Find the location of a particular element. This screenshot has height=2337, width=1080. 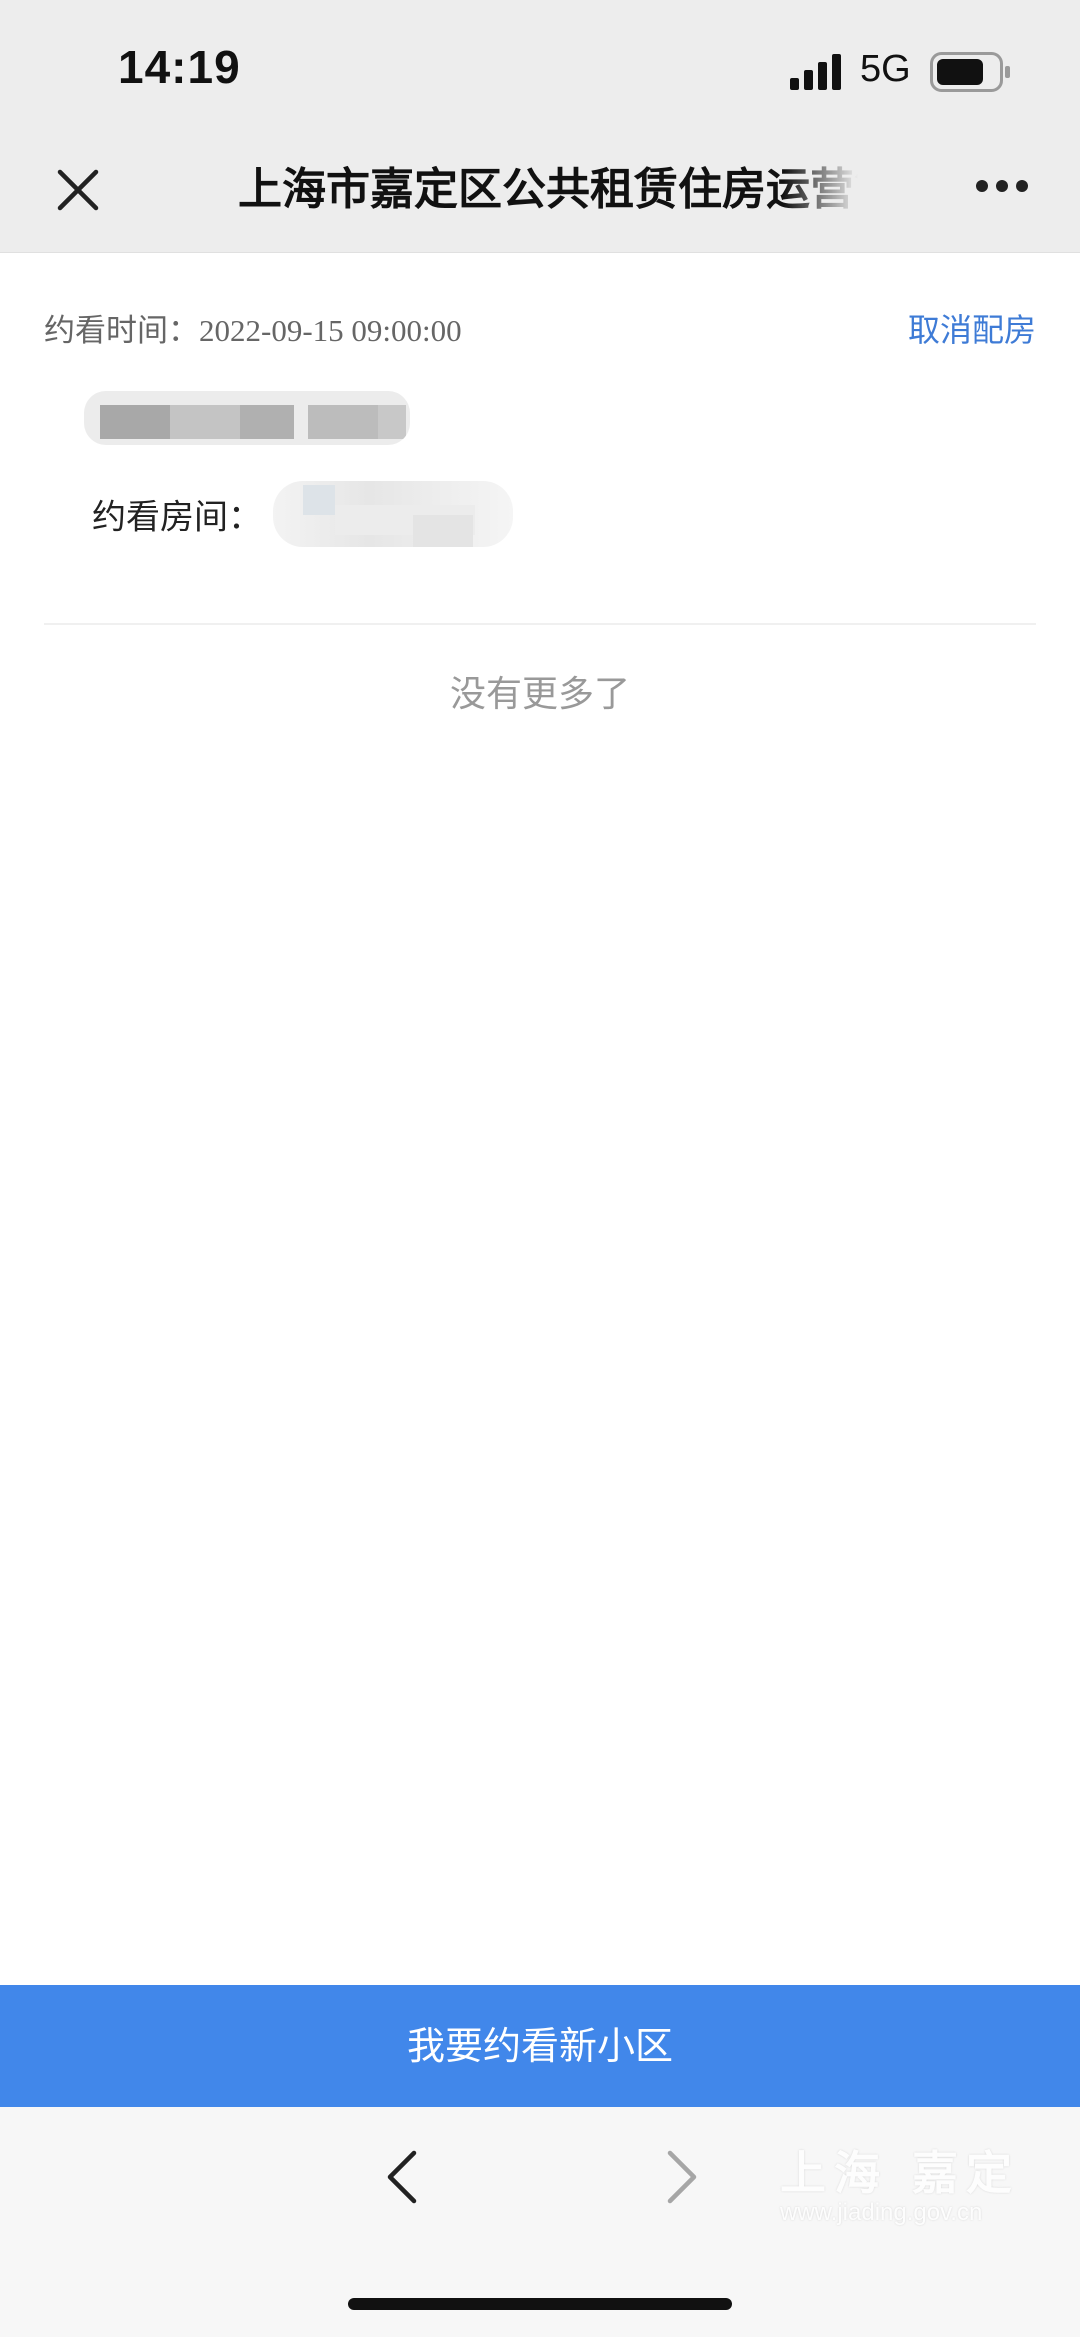

network-type: 5G is located at coordinates (885, 69).